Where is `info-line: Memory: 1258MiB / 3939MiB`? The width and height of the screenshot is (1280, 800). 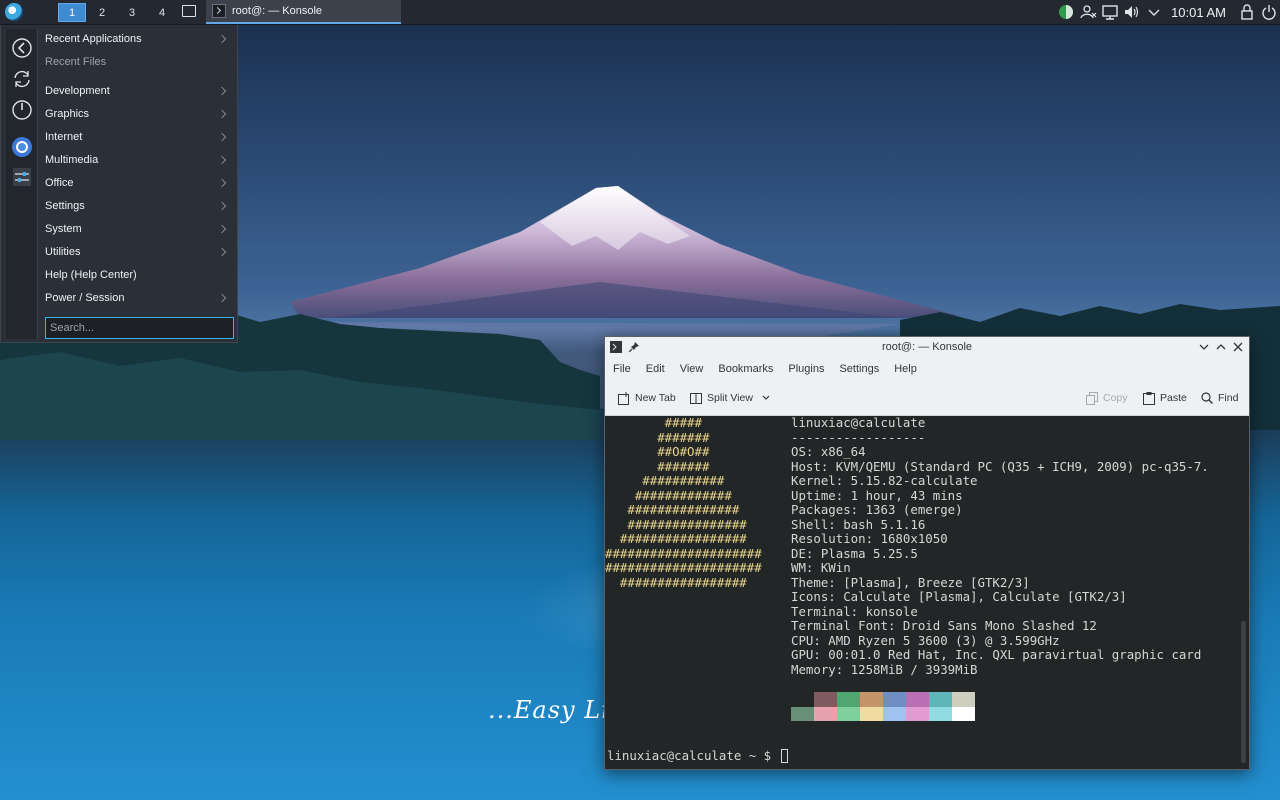 info-line: Memory: 1258MiB / 3939MiB is located at coordinates (884, 669).